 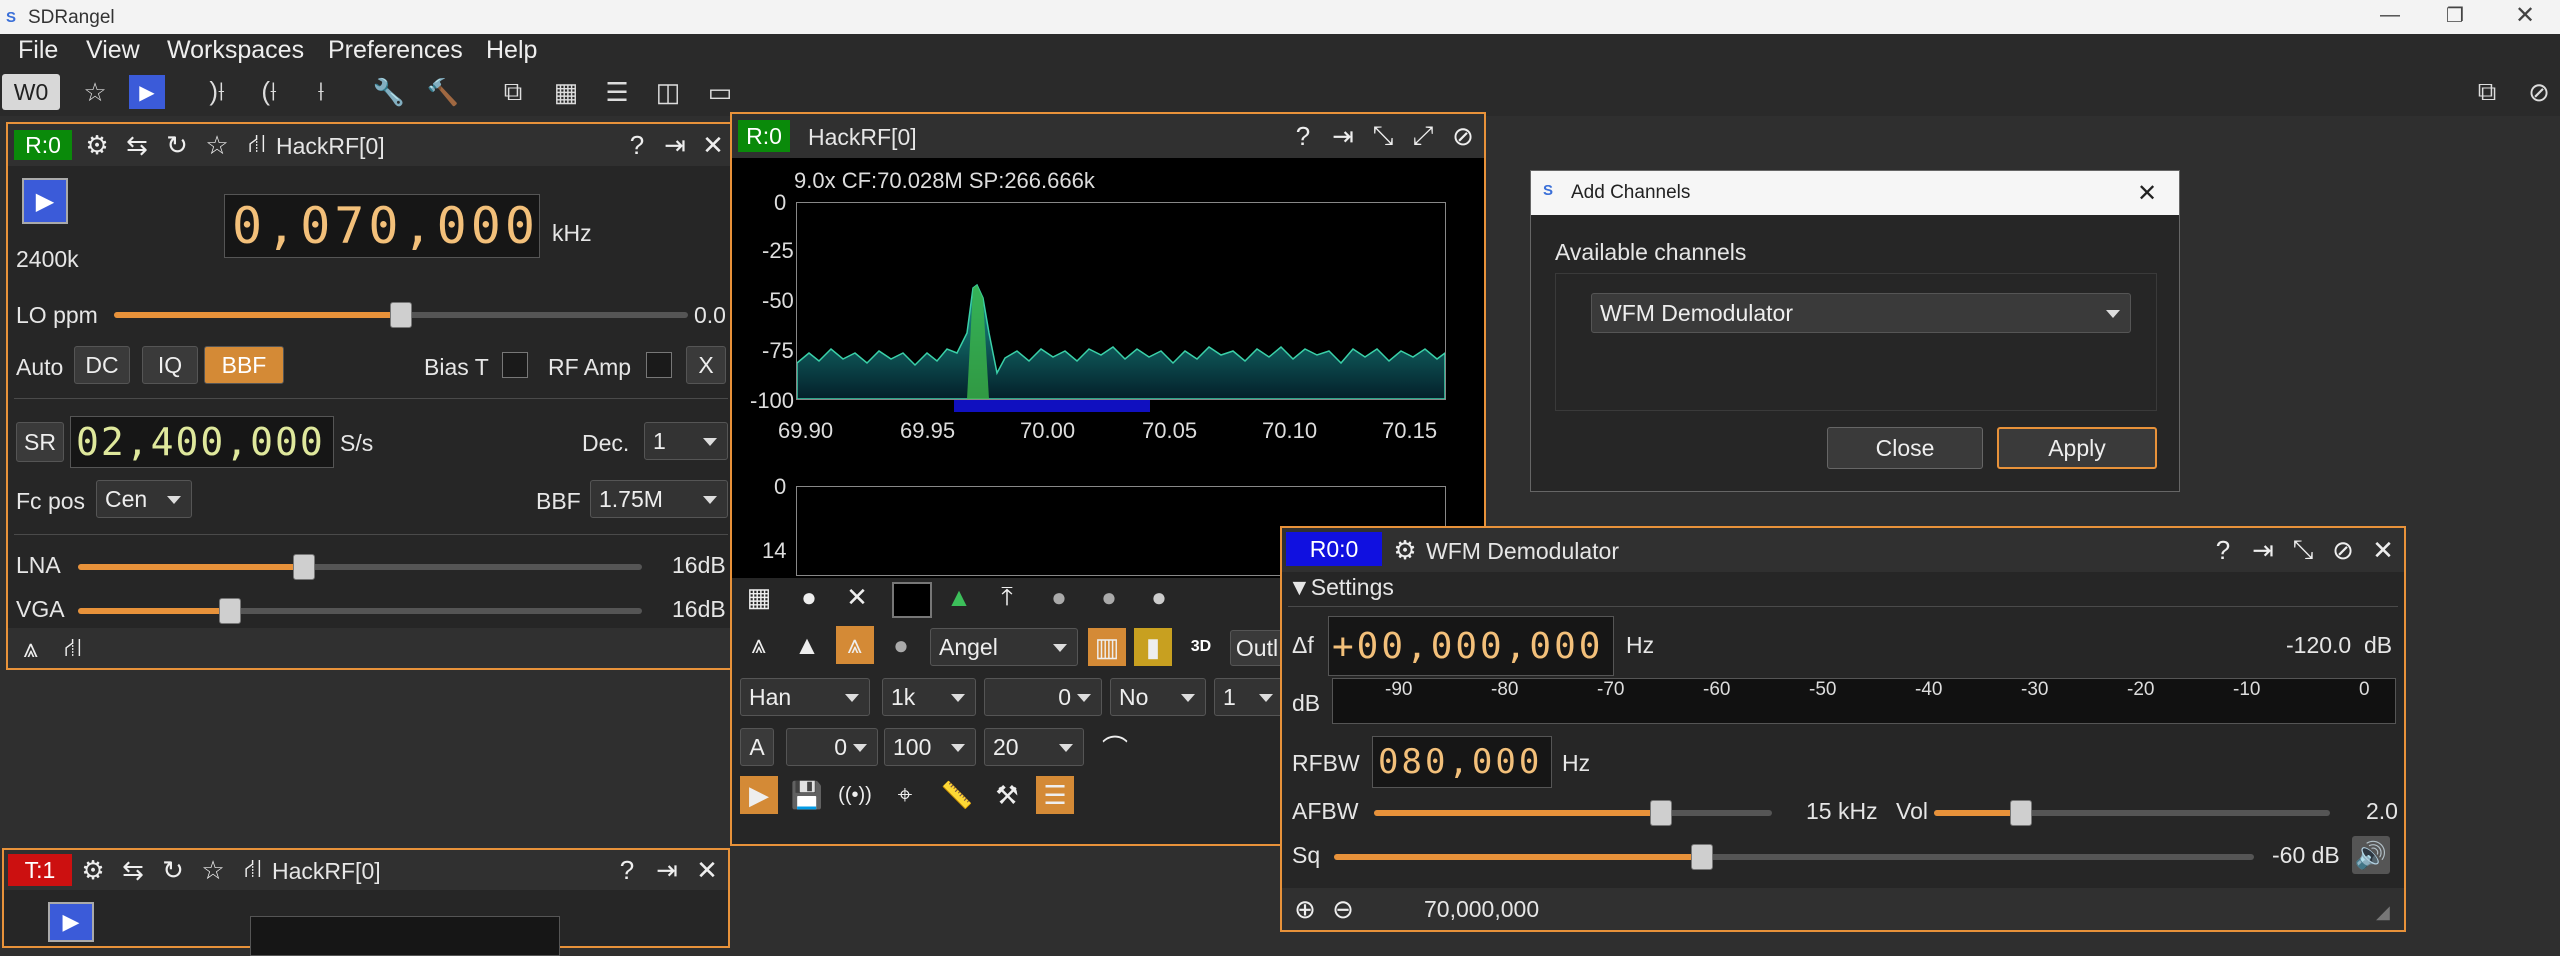 I want to click on grid-icon: ▦, so click(x=759, y=597).